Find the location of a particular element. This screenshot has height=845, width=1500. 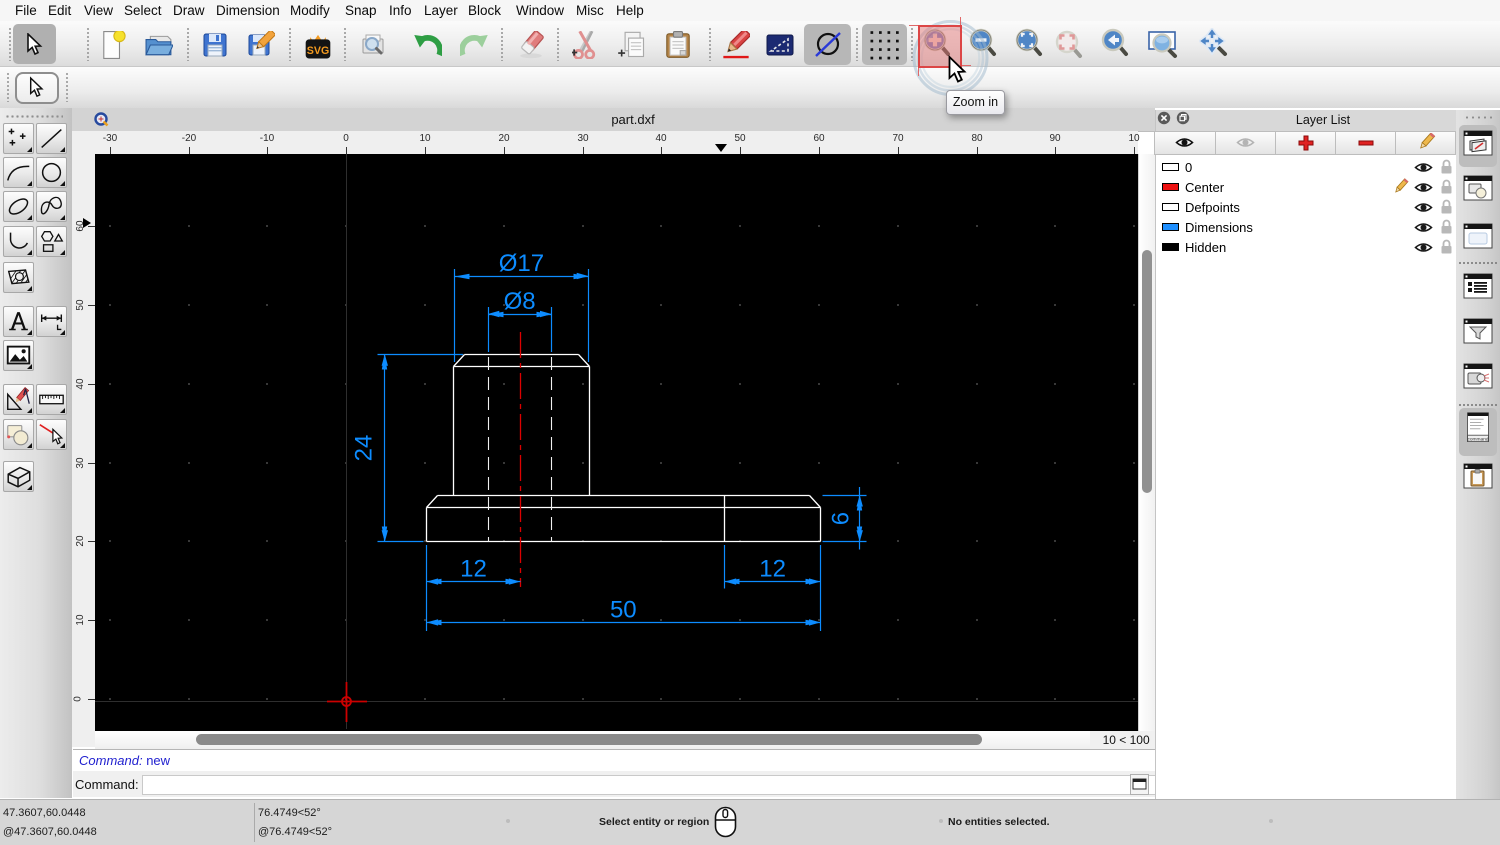

svg-text: command is located at coordinates (1477, 439).